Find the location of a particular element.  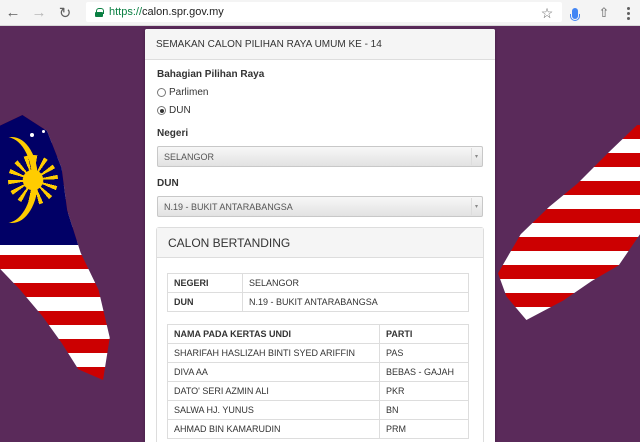

section-label: Bahagian Pilihan Raya is located at coordinates (211, 74).